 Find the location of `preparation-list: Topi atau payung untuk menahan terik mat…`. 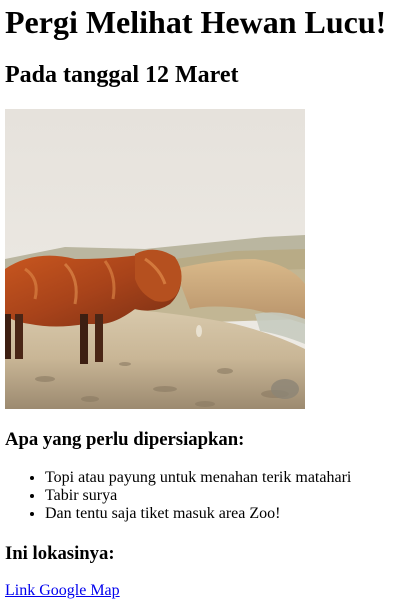

preparation-list: Topi atau payung untuk menahan terik mat… is located at coordinates (178, 496).